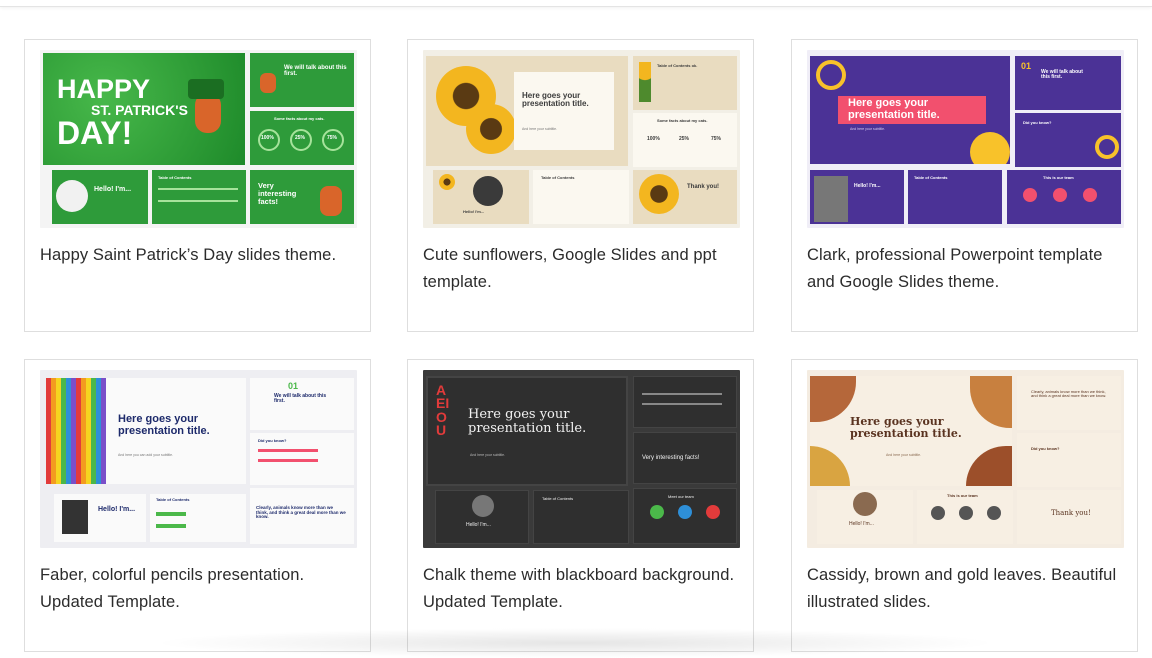  What do you see at coordinates (277, 193) in the screenshot?
I see `slide-preview-text: Very interesting facts!` at bounding box center [277, 193].